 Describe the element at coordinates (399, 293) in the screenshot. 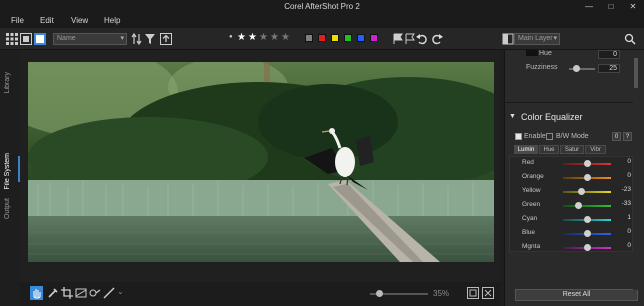

I see `zoom-slider` at that location.